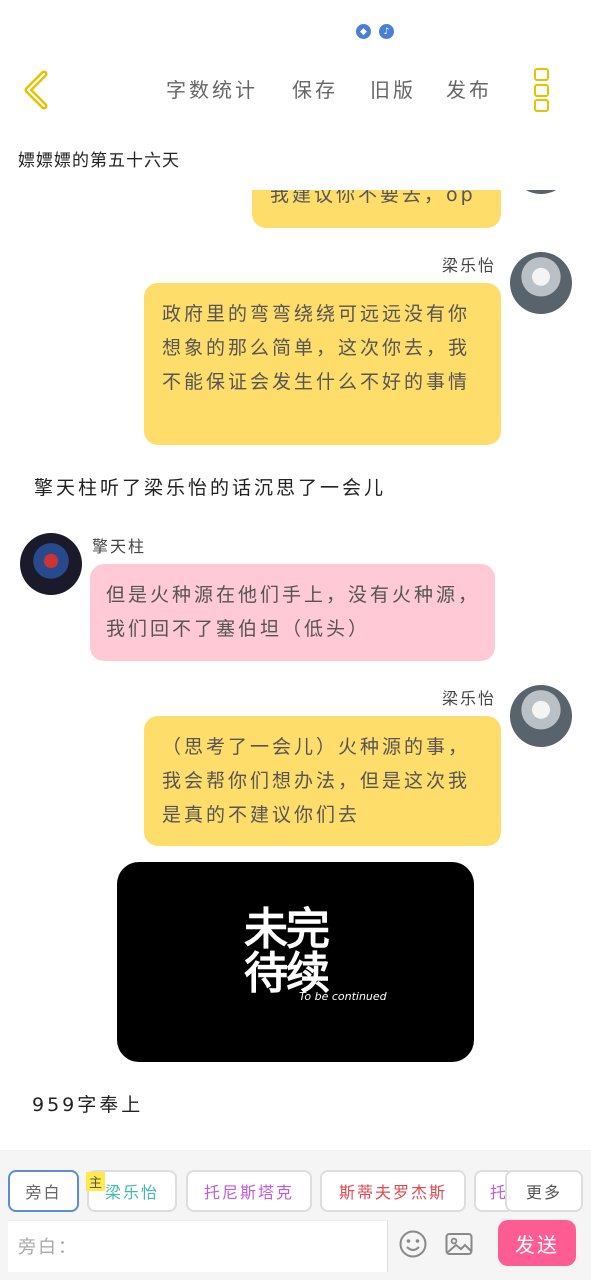 Image resolution: width=591 pixels, height=1280 pixels. I want to click on back-button, so click(38, 90).